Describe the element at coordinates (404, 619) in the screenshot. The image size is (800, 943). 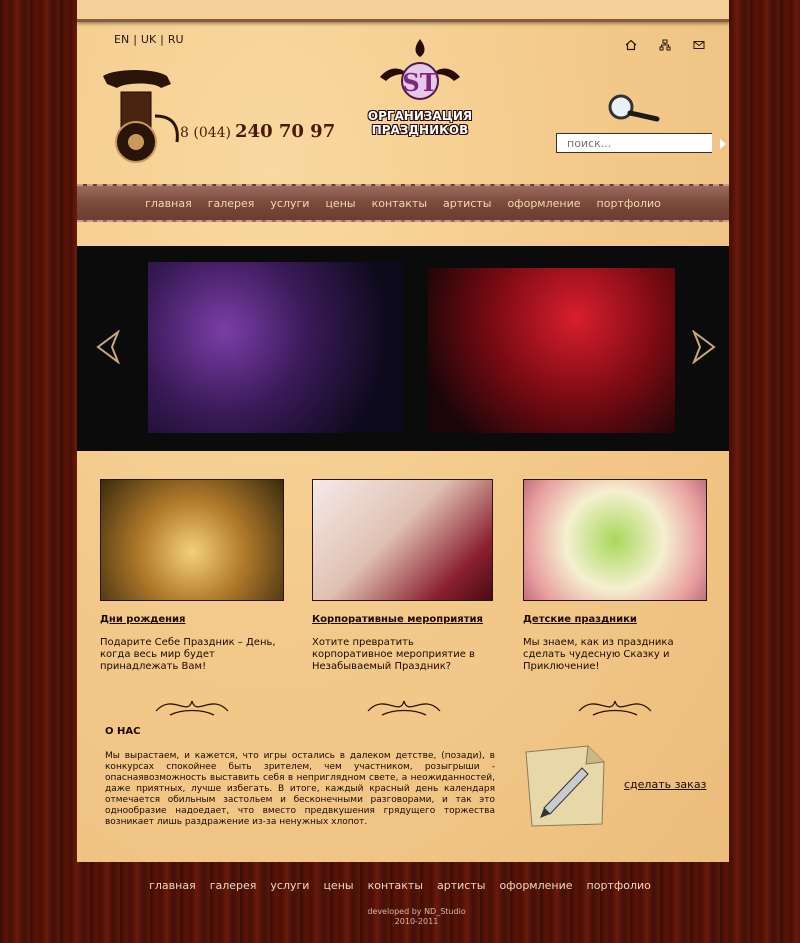
I see `card-title-corporate: Корпоративные мероприятия` at that location.